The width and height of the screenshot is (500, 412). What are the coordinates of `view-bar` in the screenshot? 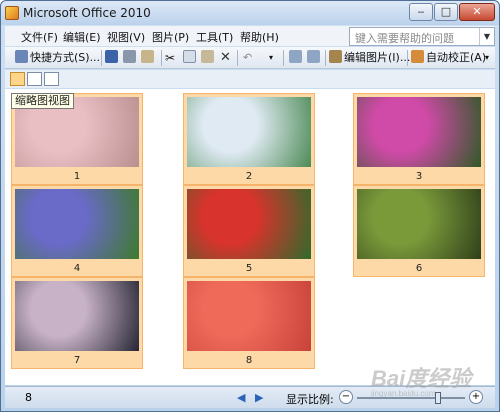 It's located at (250, 79).